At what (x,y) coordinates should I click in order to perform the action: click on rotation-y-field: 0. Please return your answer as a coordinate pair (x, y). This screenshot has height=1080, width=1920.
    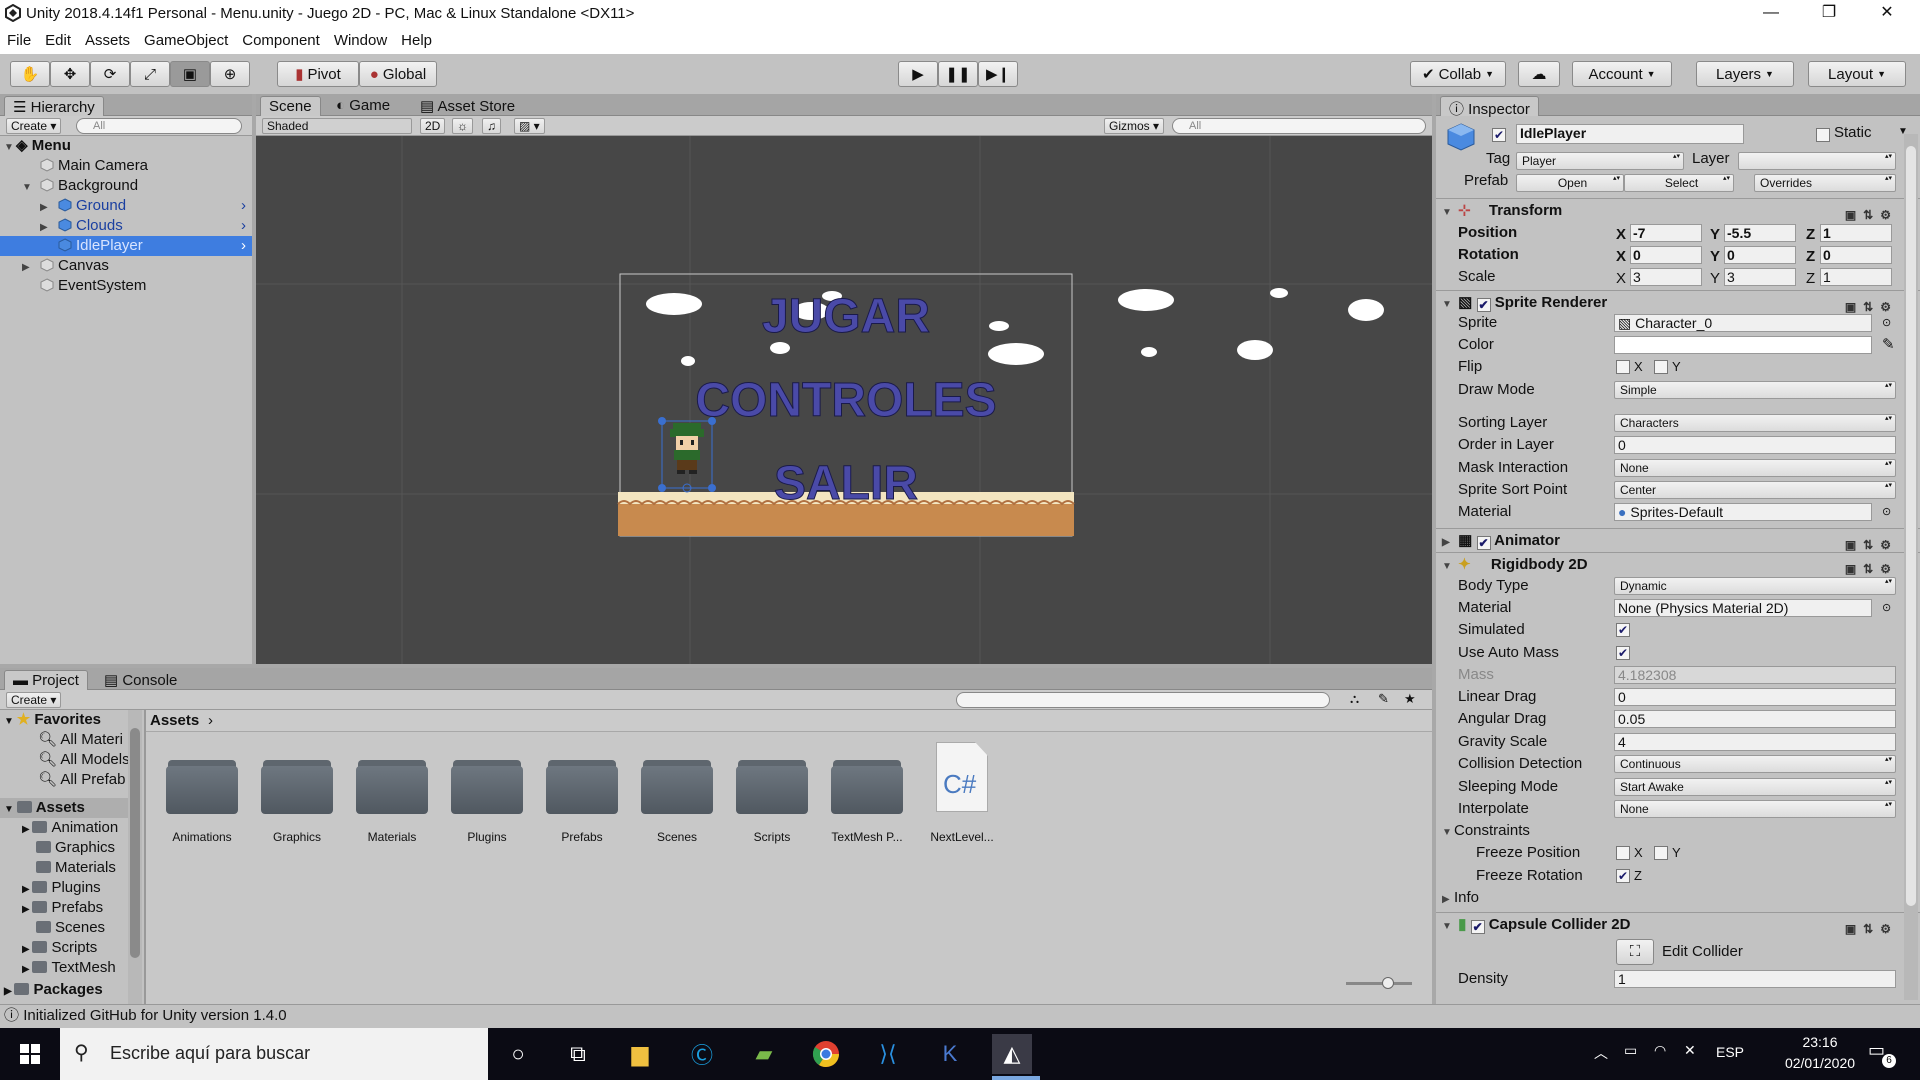
    Looking at the image, I should click on (1760, 255).